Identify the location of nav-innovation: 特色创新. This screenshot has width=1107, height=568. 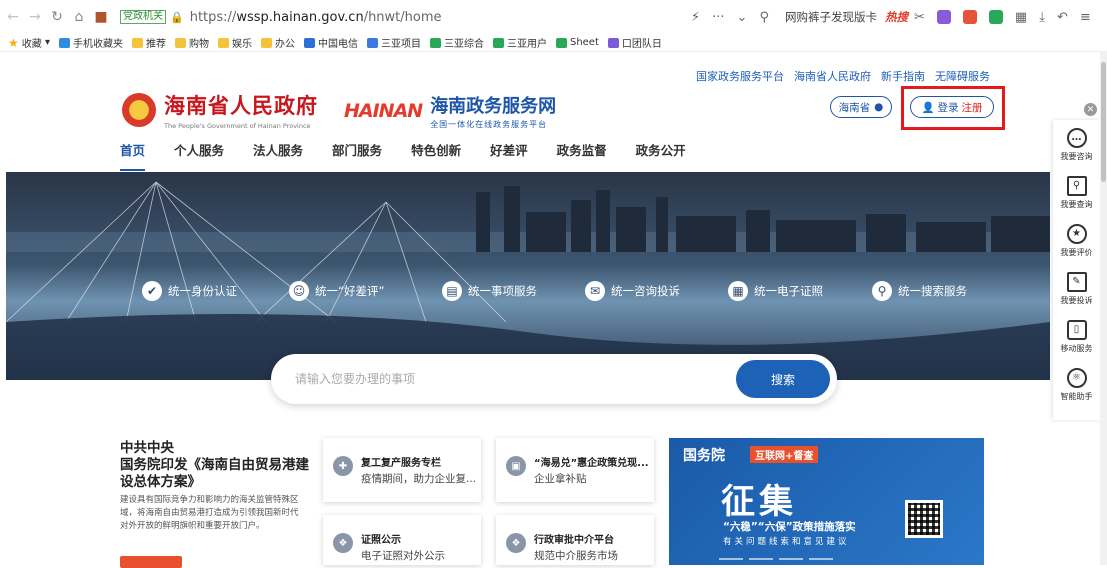
(436, 155).